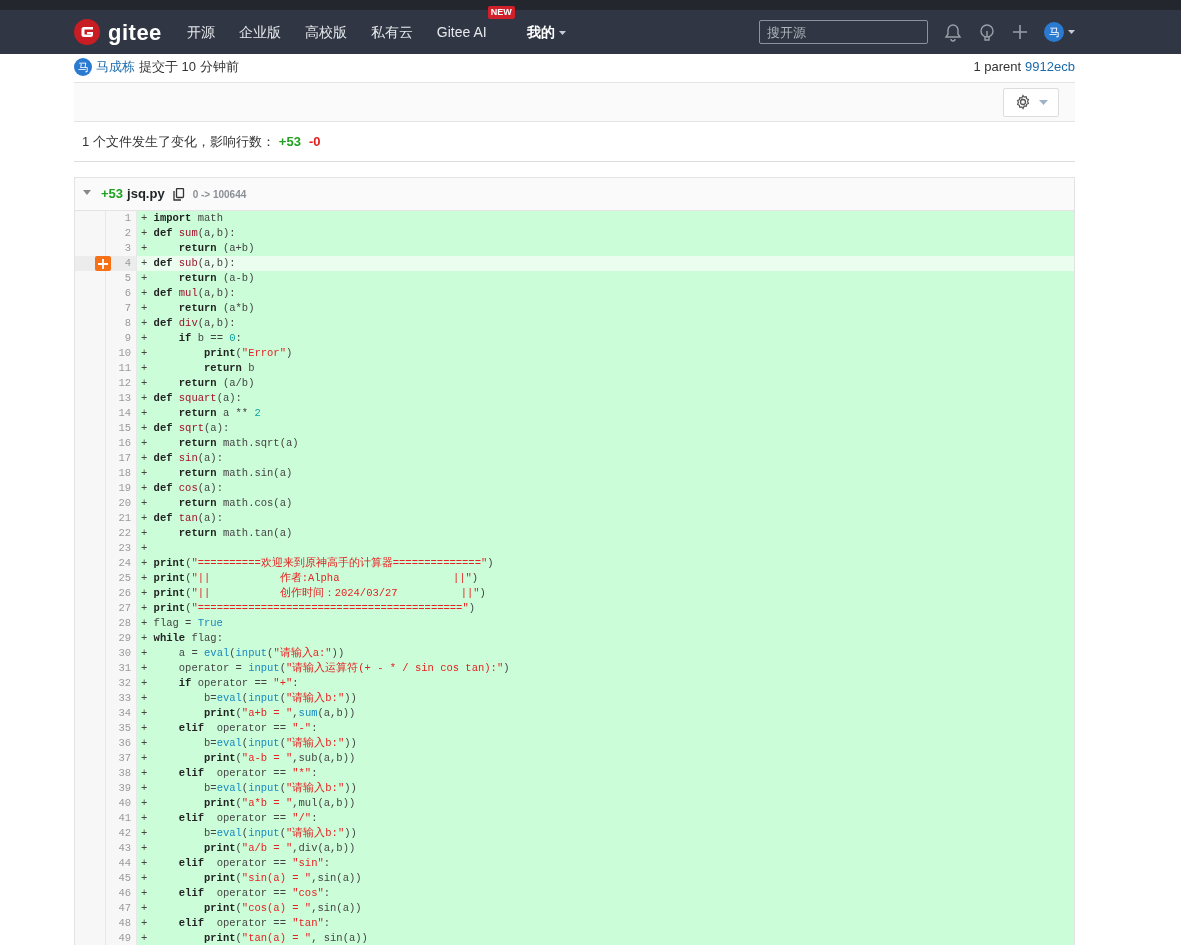 The width and height of the screenshot is (1181, 945). I want to click on line-number: 39, so click(121, 788).